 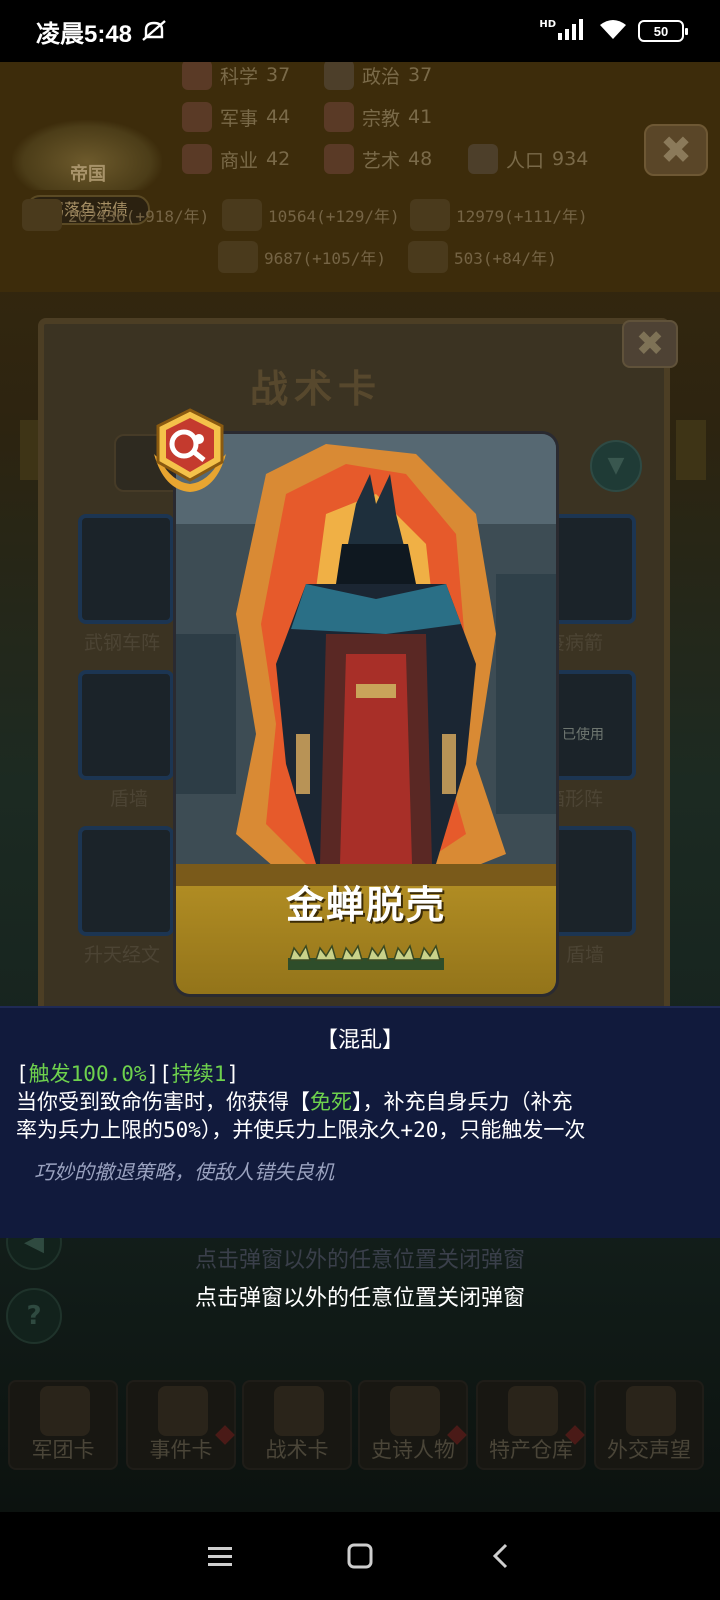 What do you see at coordinates (233, 1074) in the screenshot?
I see `bracket: ]` at bounding box center [233, 1074].